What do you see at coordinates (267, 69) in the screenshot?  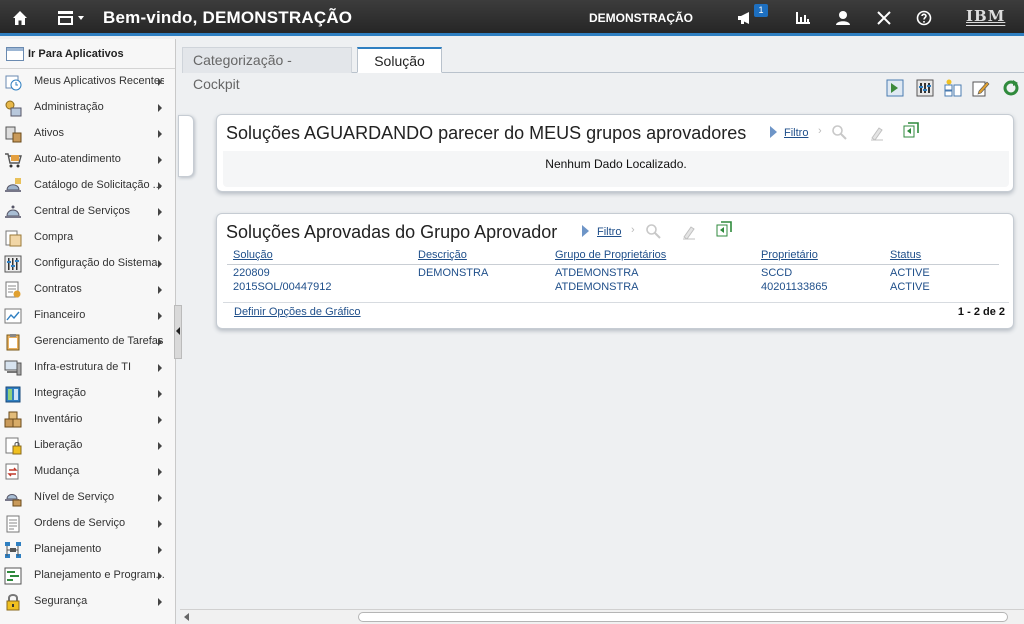 I see `tab-categorizacao-cockpit: Categorização - Cockpit` at bounding box center [267, 69].